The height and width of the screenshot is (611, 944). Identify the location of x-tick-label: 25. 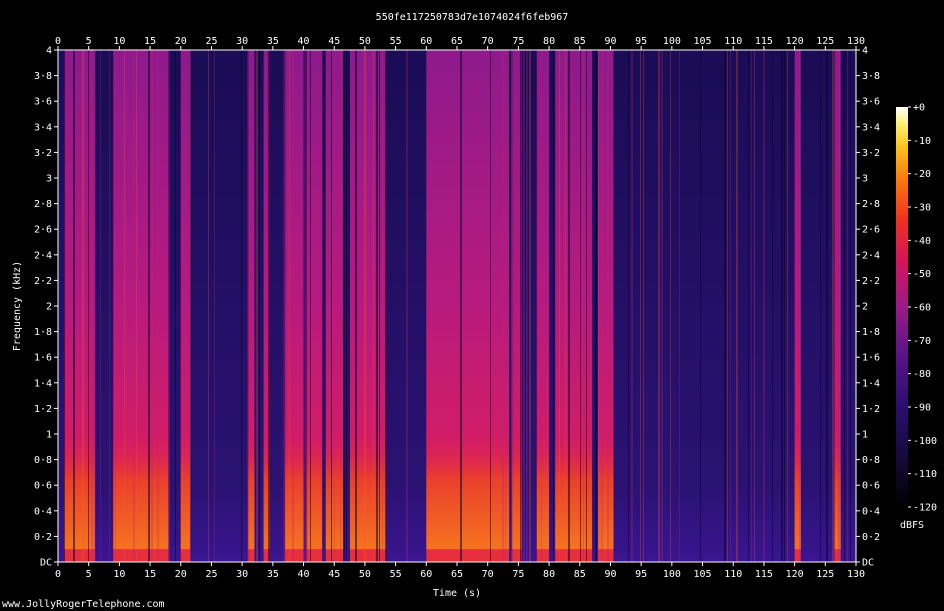
(211, 41).